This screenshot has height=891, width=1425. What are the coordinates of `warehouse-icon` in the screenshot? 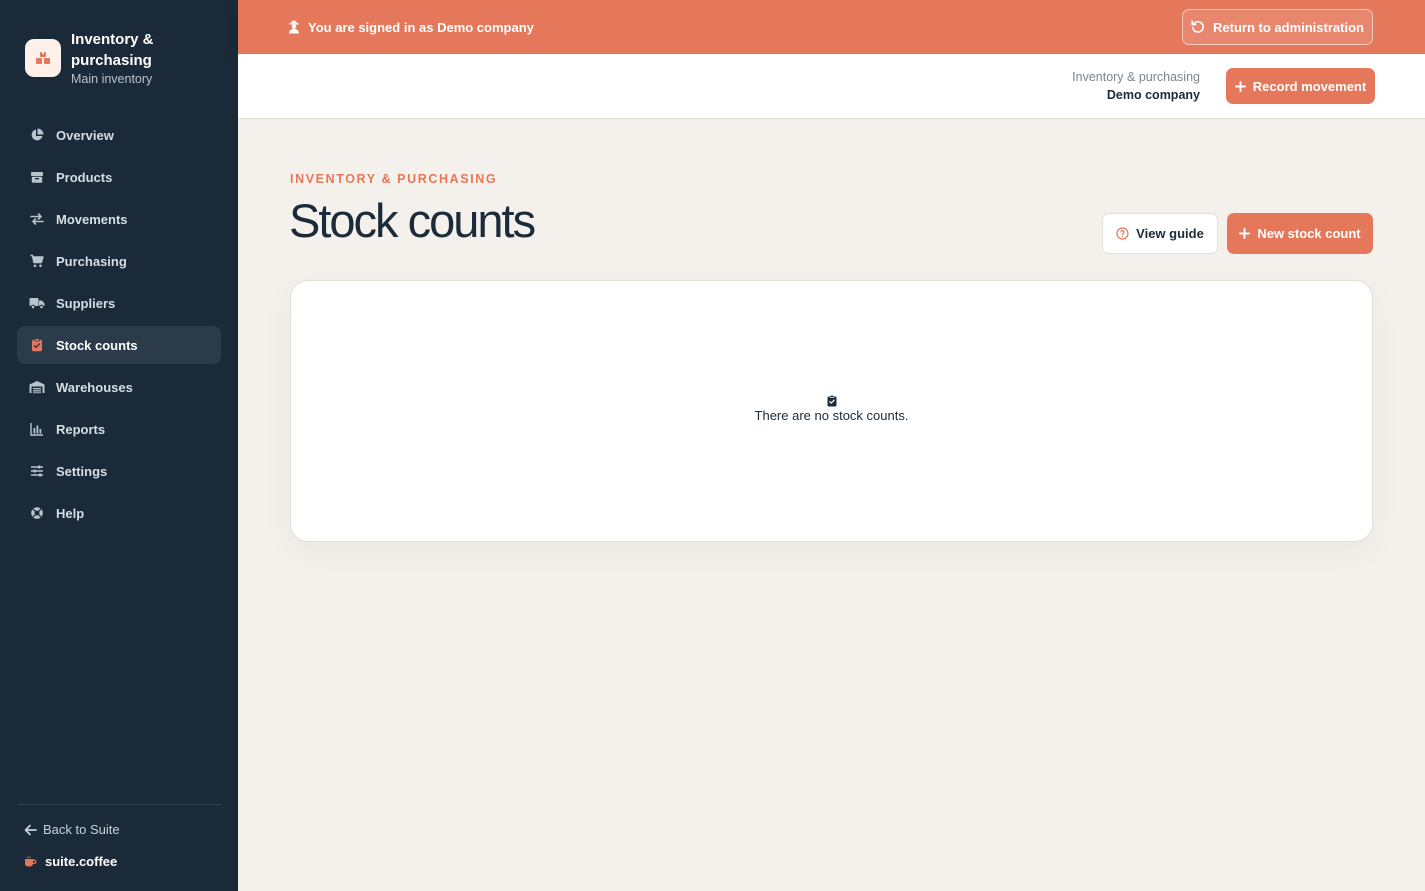 It's located at (37, 387).